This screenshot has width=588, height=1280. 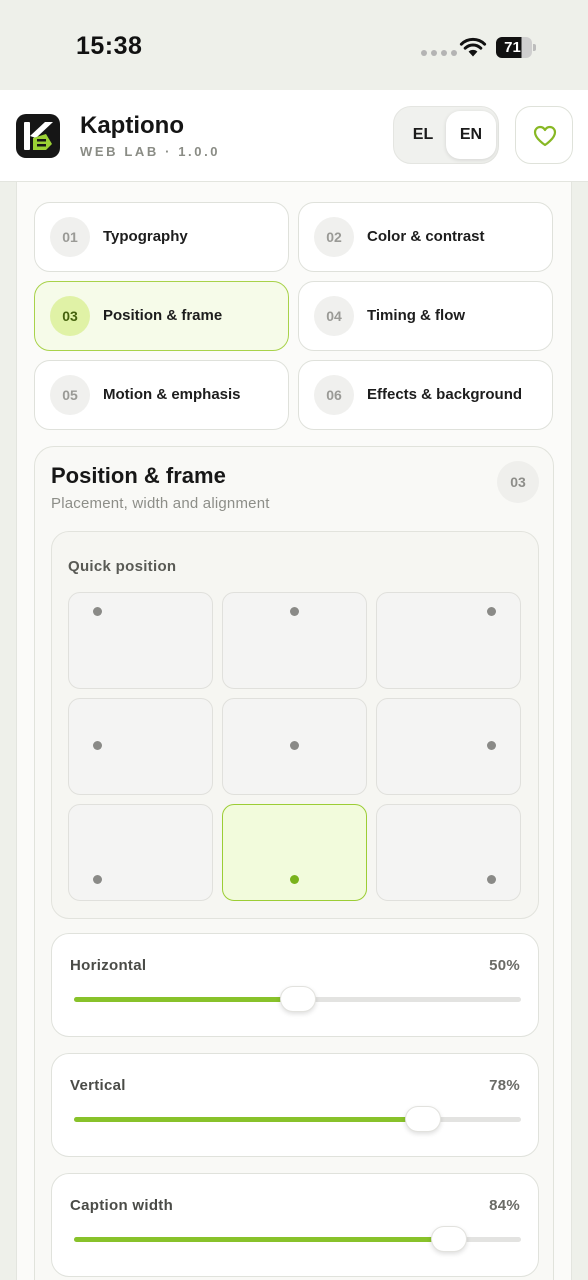 What do you see at coordinates (448, 852) in the screenshot?
I see `position-bottom-right-button` at bounding box center [448, 852].